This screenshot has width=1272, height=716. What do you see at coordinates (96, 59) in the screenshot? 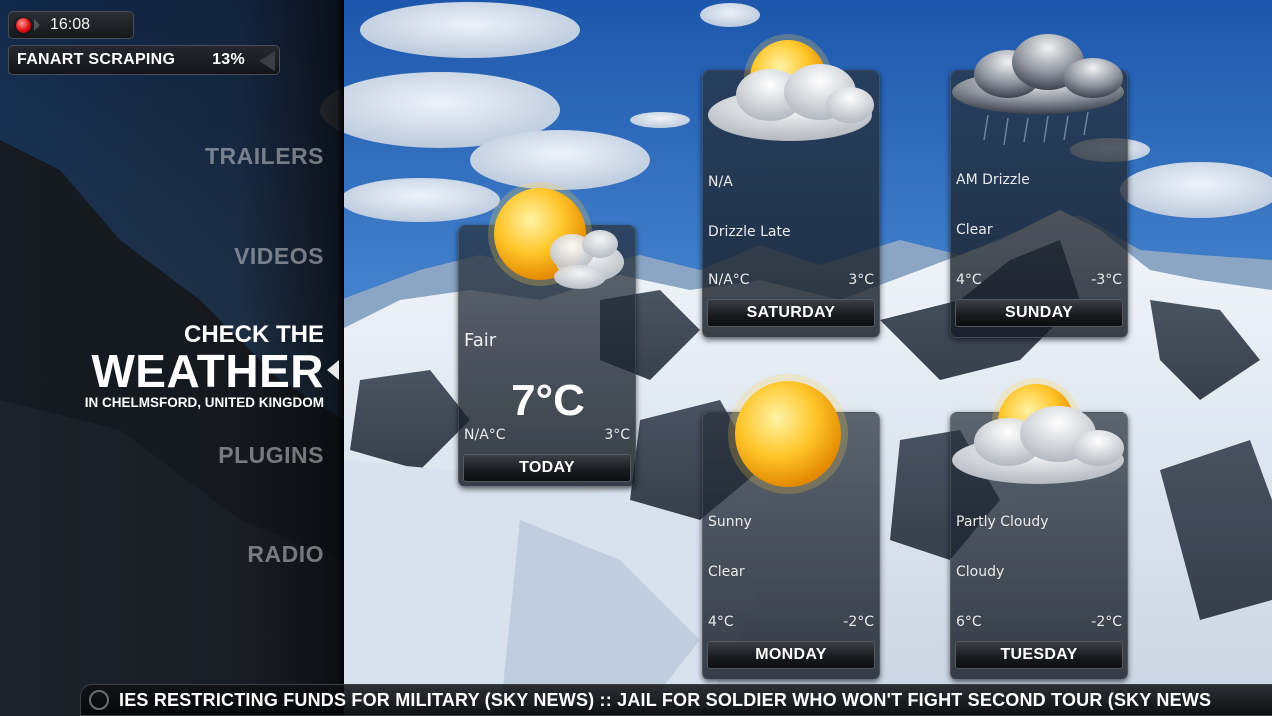
I see `scraping-label: FANART SCRAPING` at bounding box center [96, 59].